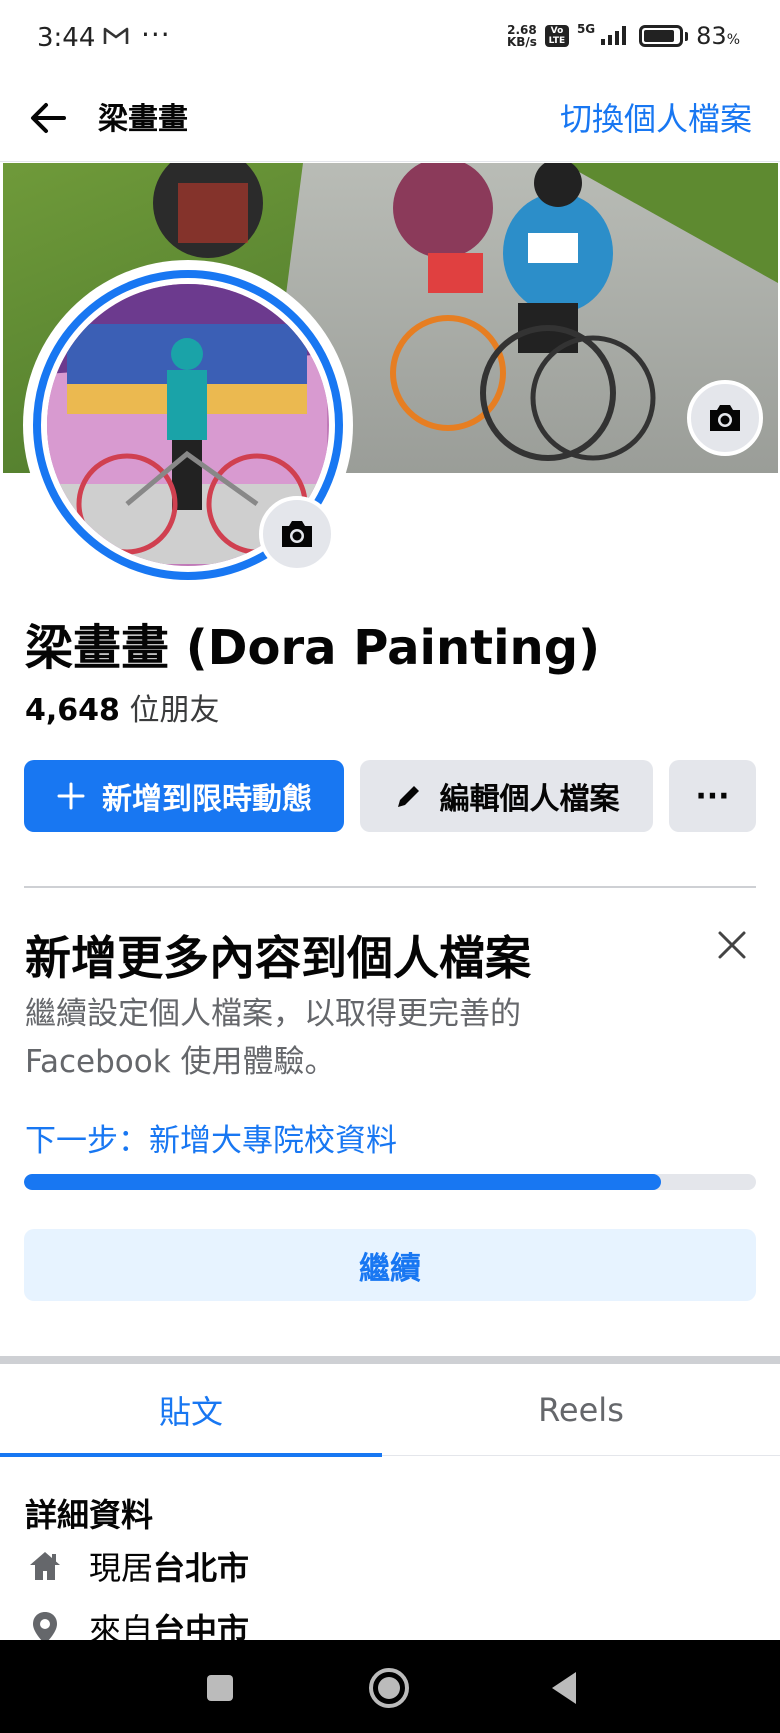 Image resolution: width=780 pixels, height=1733 pixels. What do you see at coordinates (220, 1688) in the screenshot?
I see `recent-apps-icon` at bounding box center [220, 1688].